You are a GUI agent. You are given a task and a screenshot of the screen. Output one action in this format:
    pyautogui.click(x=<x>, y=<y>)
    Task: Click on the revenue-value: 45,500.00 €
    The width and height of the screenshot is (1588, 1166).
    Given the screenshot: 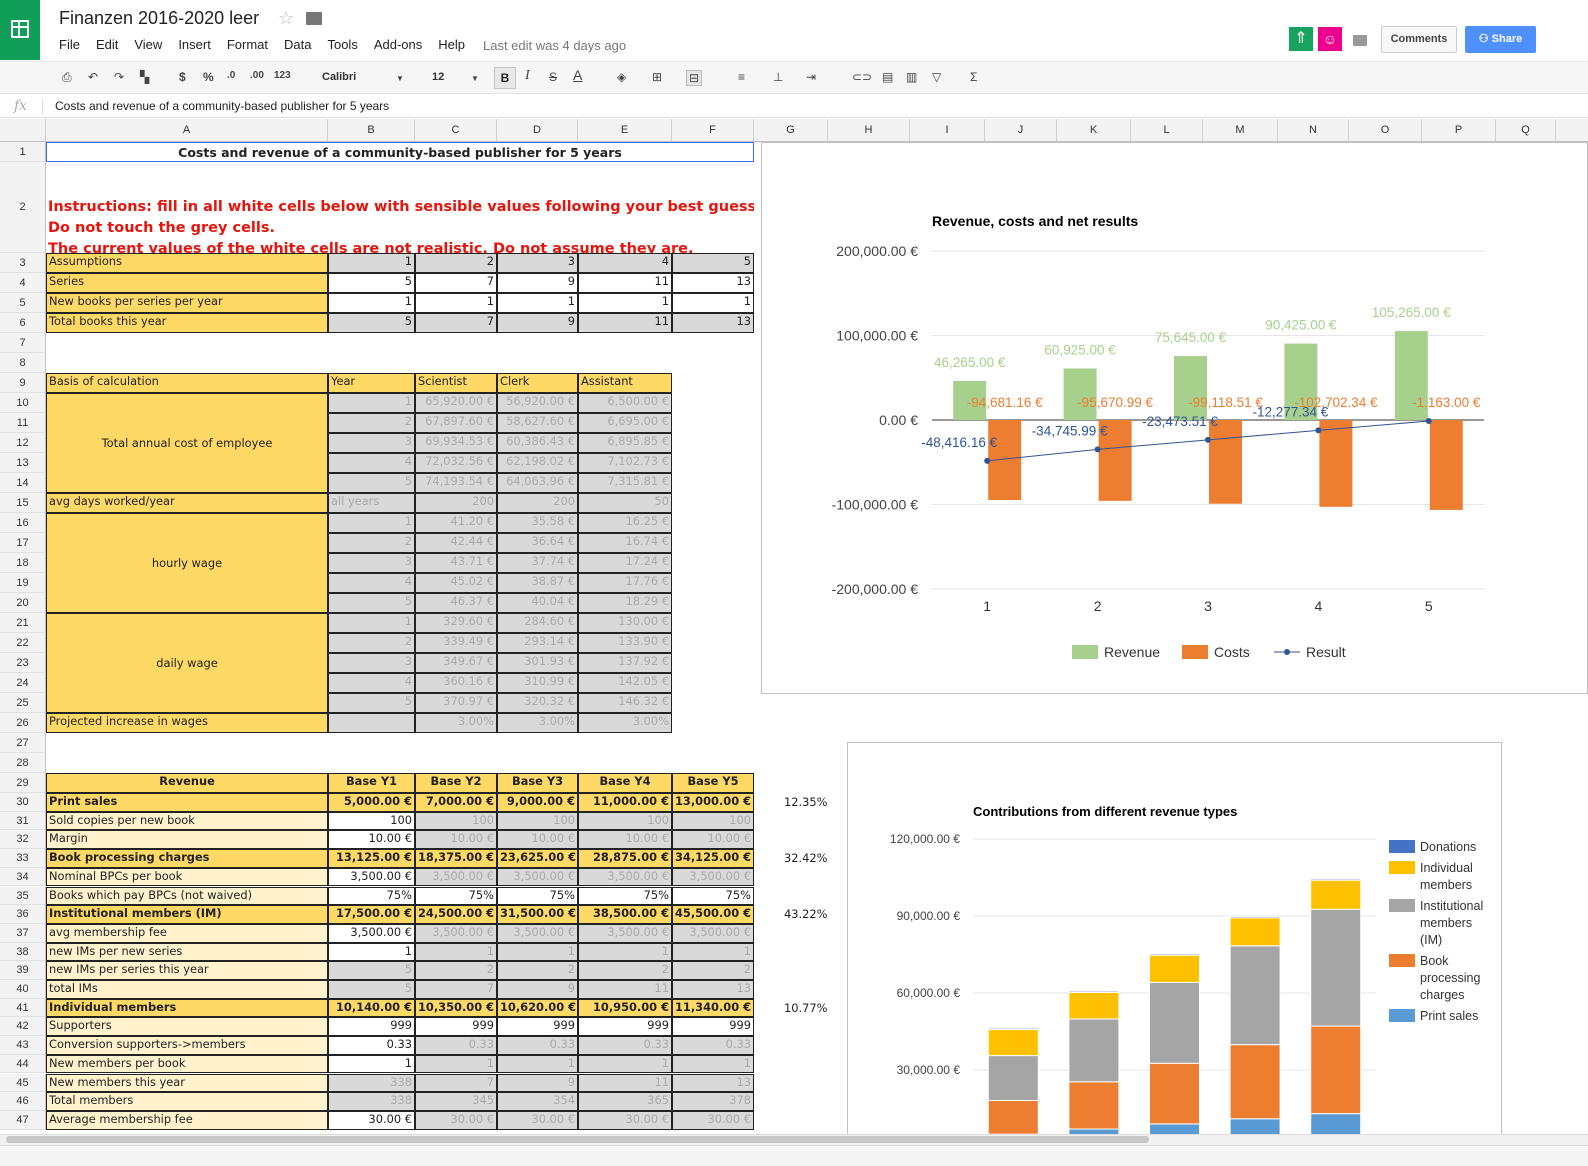 What is the action you would take?
    pyautogui.click(x=713, y=914)
    